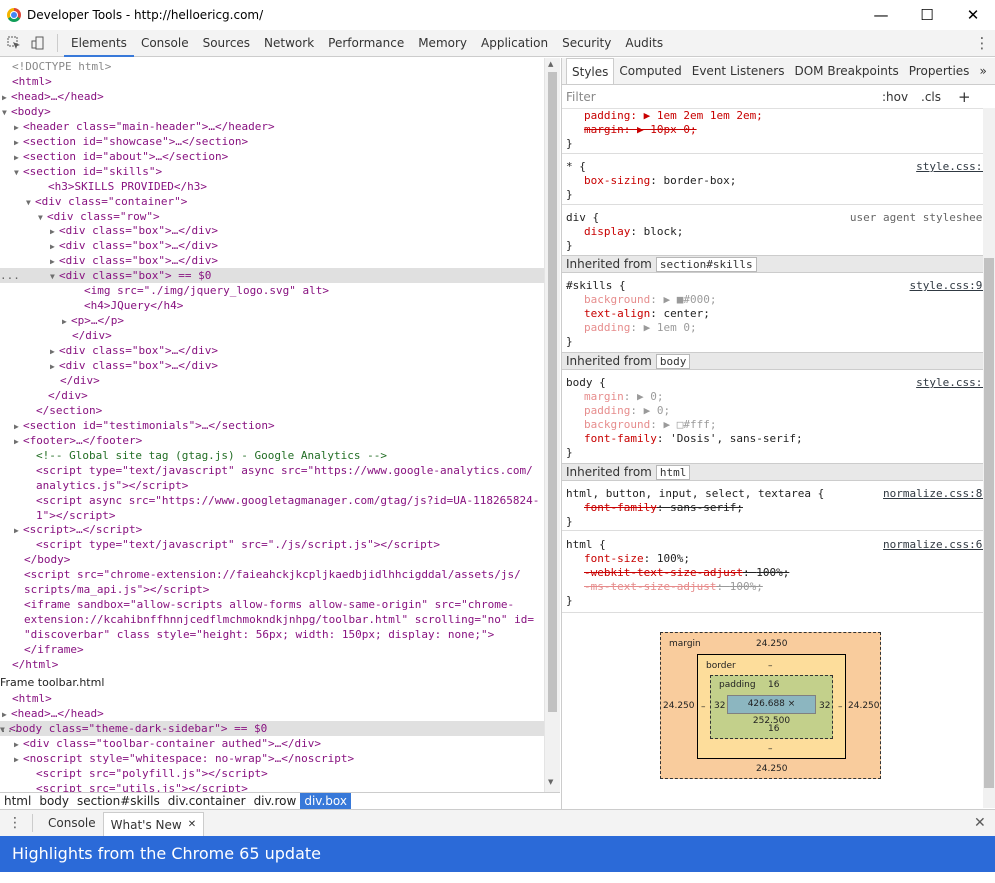 This screenshot has width=995, height=883. I want to click on dom-node-line: ▶ <section id="about">…</section>, so click(272, 156).